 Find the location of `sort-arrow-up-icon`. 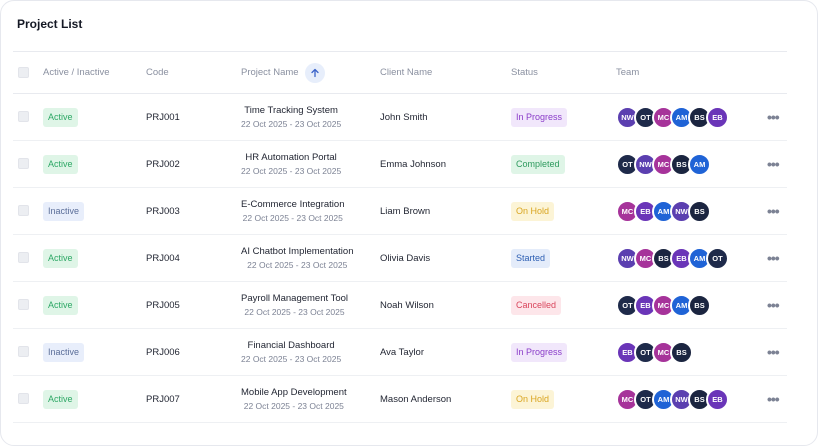

sort-arrow-up-icon is located at coordinates (314, 72).